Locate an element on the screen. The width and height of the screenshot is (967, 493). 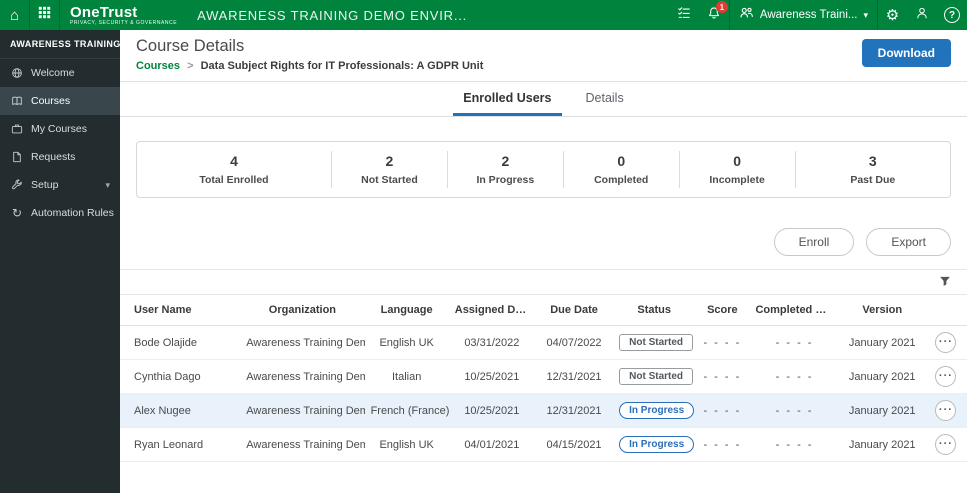
sidebar-item-automation-rules: ↻ Automation Rules is located at coordinates (60, 213).